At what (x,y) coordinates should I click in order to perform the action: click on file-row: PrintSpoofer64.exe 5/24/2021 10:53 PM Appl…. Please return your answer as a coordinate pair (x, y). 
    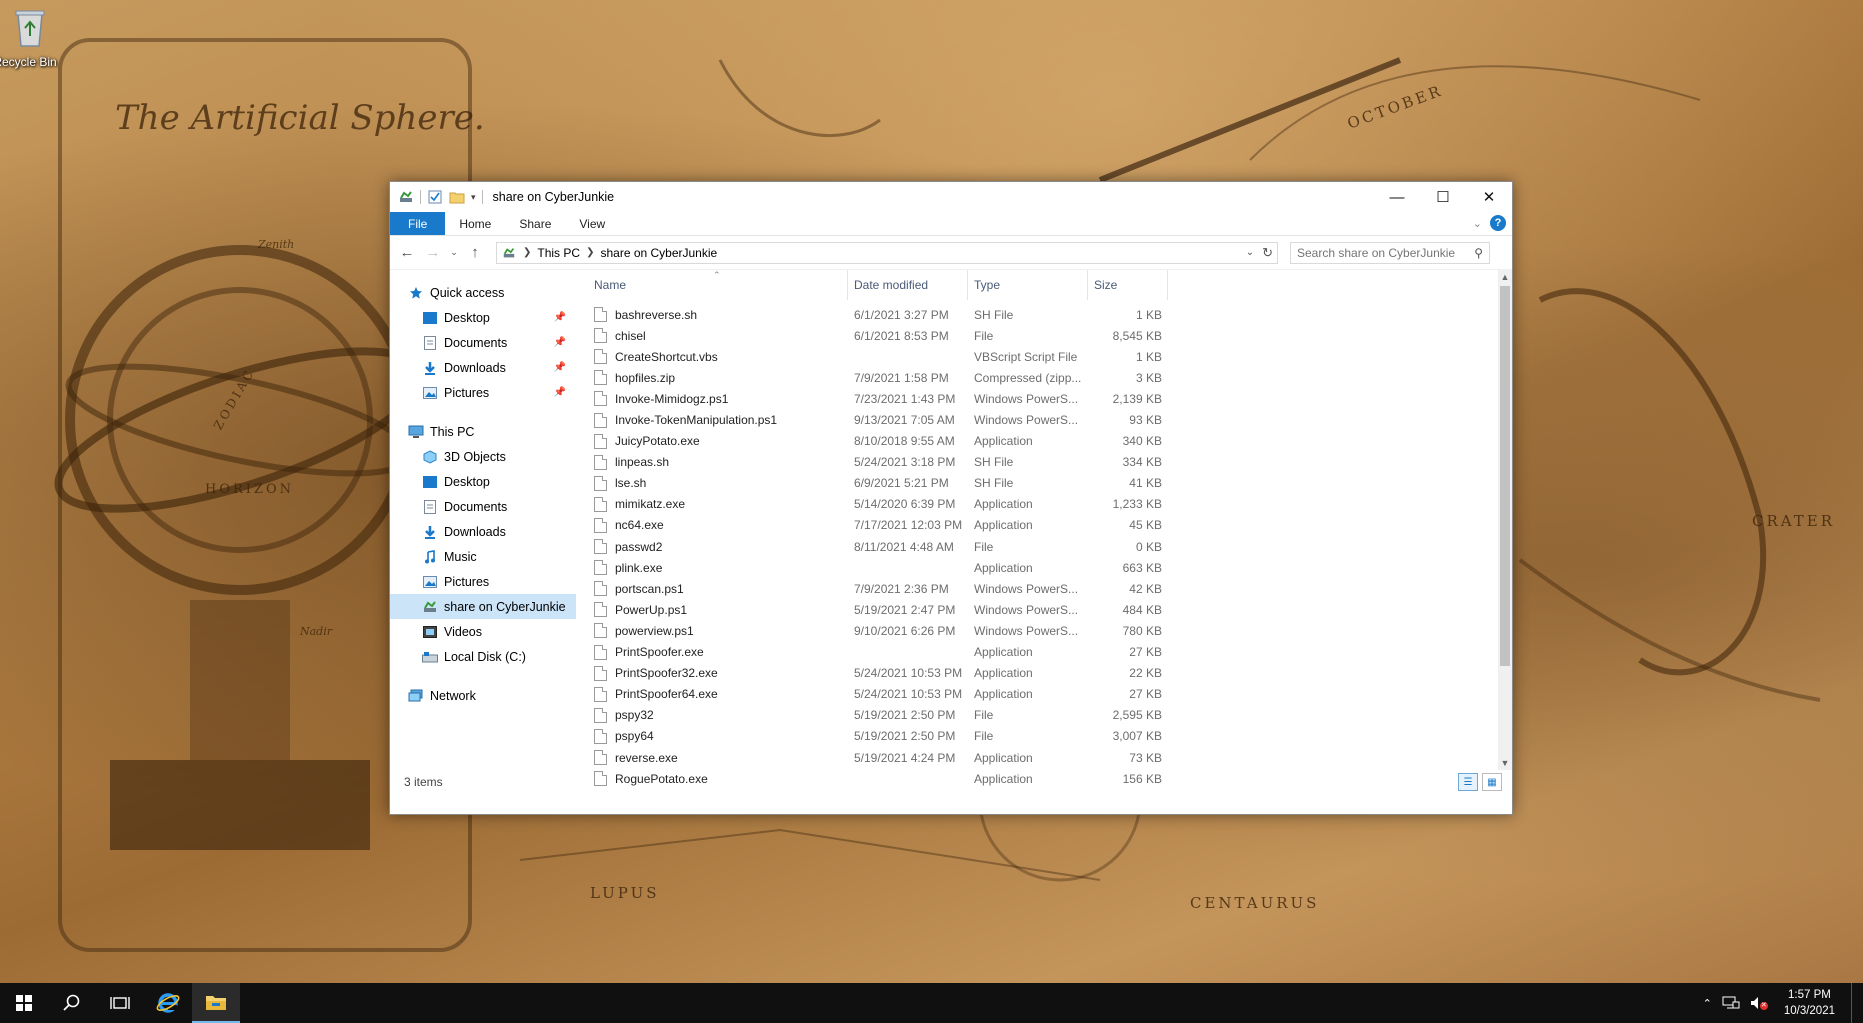
    Looking at the image, I should click on (1050, 694).